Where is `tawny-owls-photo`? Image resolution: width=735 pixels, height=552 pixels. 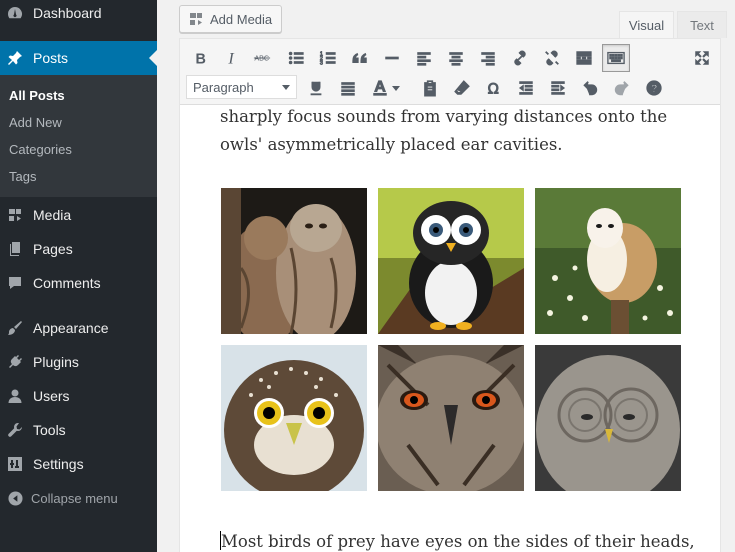 tawny-owls-photo is located at coordinates (294, 261).